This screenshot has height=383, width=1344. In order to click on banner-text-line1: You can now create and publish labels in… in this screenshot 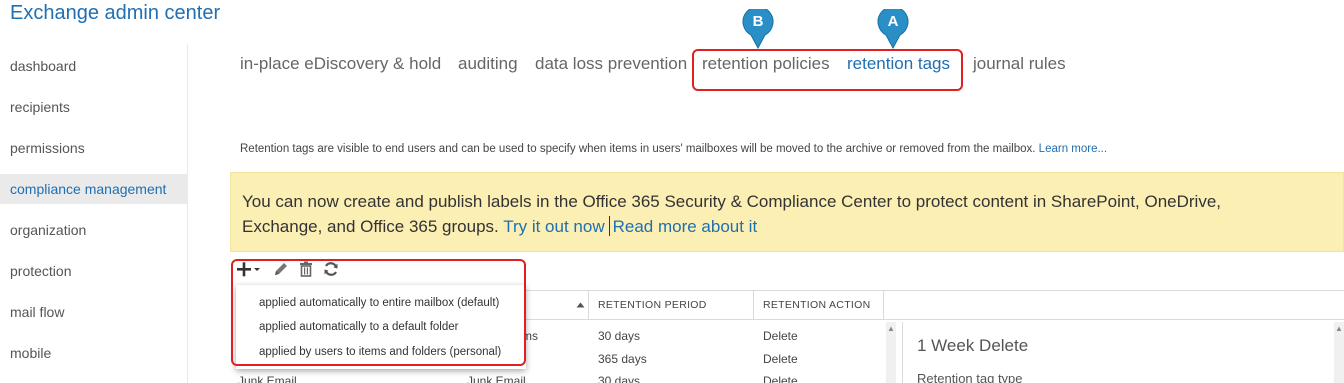, I will do `click(732, 201)`.